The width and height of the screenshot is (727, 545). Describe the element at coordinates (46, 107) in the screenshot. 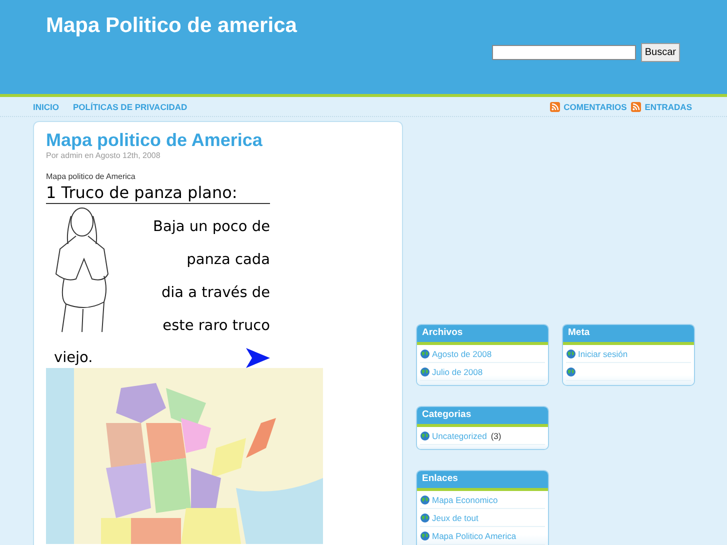

I see `nav-link: INICIO` at that location.